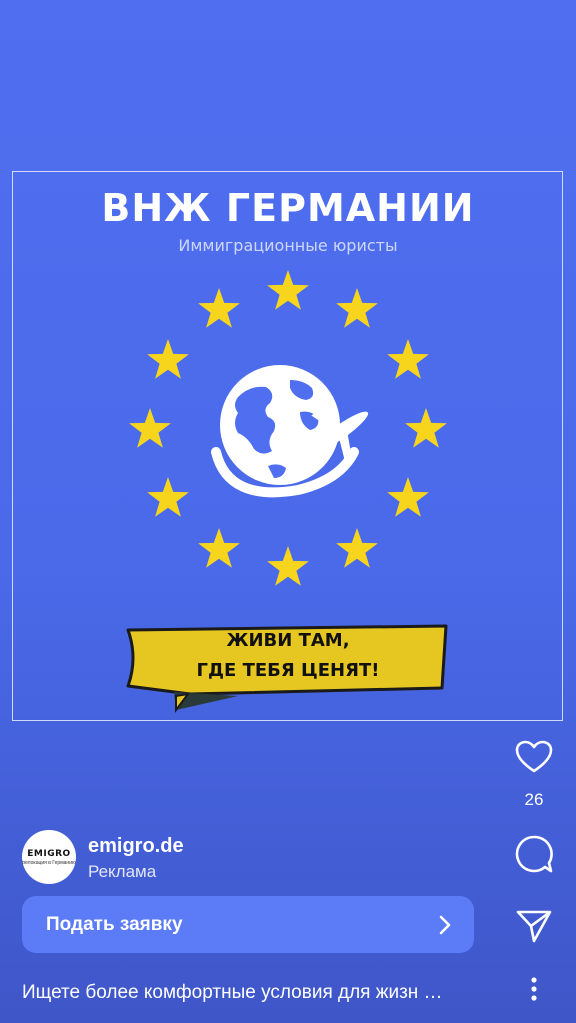  I want to click on banner-line-2: ГДЕ ТЕБЯ ЦЕНЯТ!, so click(288, 670).